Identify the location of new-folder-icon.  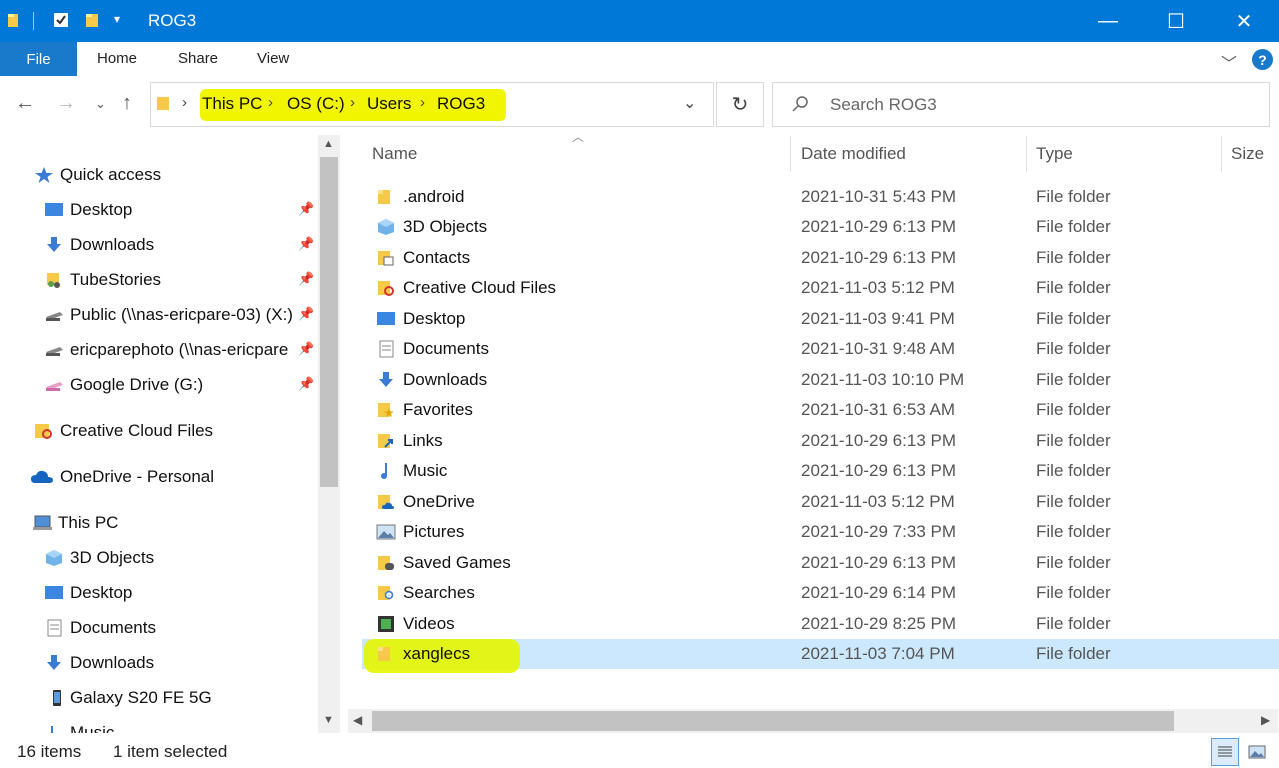
(93, 20).